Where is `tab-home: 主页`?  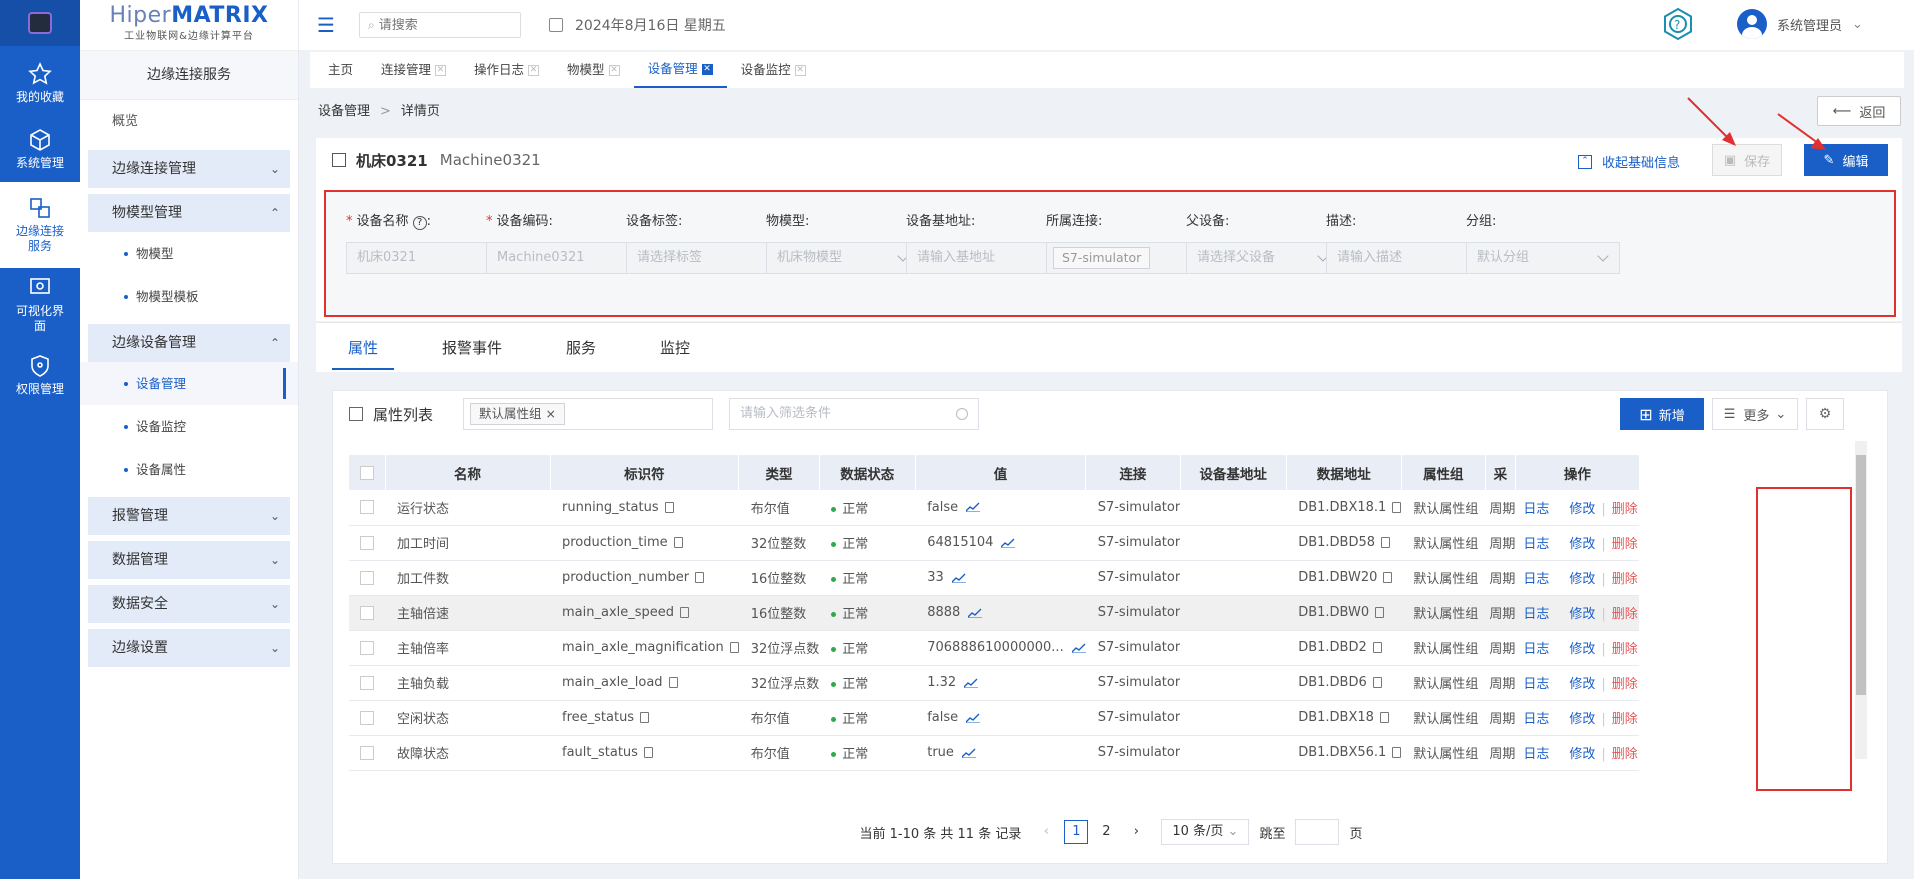
tab-home: 主页 is located at coordinates (340, 70).